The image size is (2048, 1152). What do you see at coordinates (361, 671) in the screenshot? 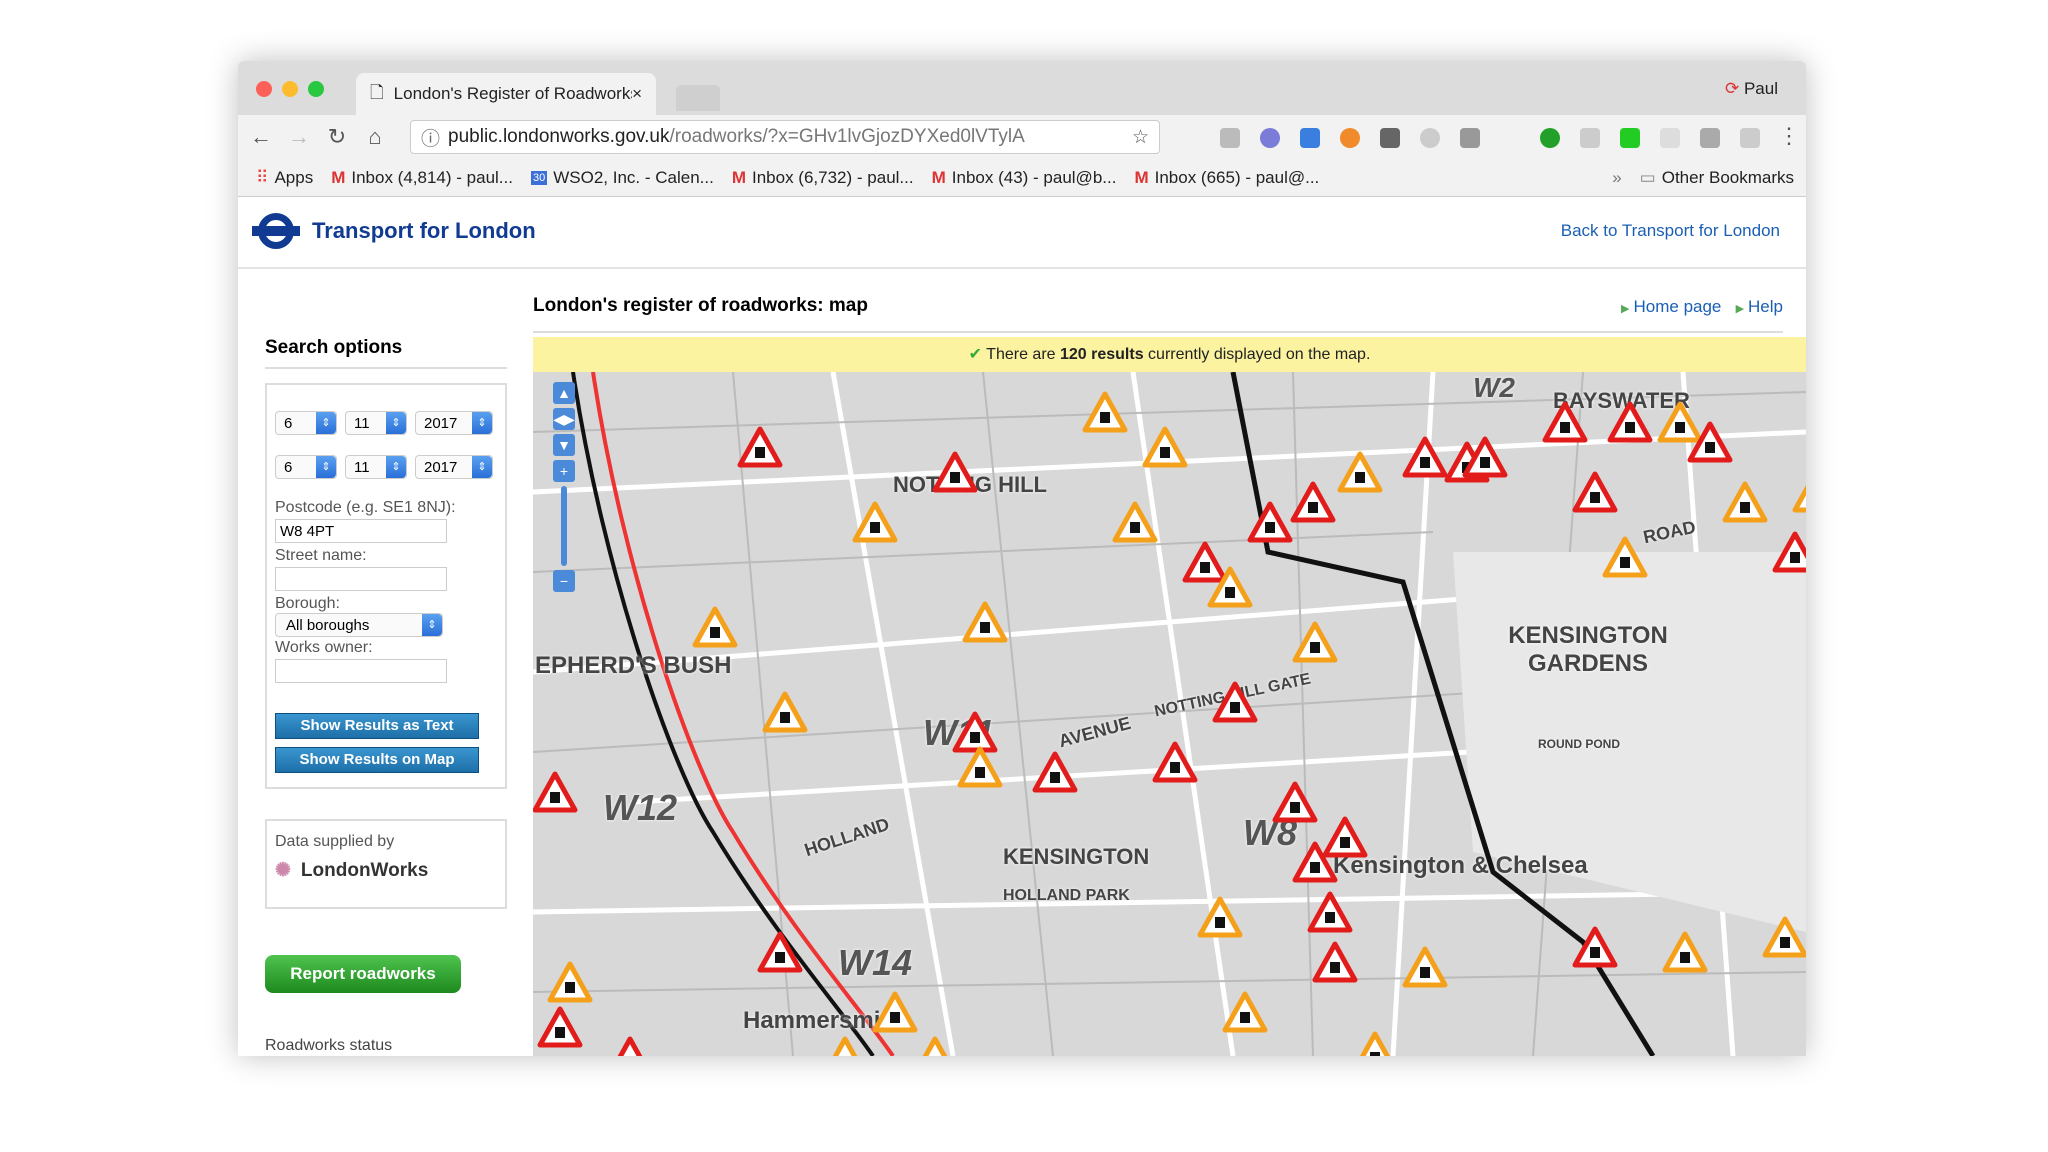
I see `owner-input` at bounding box center [361, 671].